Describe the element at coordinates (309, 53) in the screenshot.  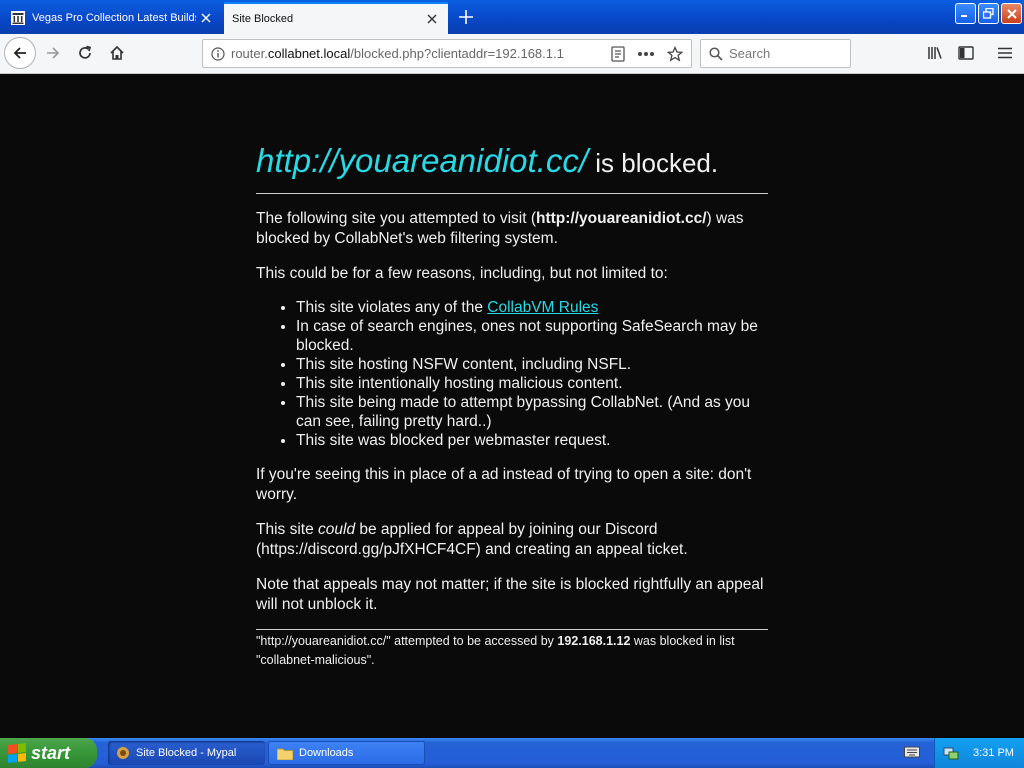
I see `url-domain: collabnet.local` at that location.